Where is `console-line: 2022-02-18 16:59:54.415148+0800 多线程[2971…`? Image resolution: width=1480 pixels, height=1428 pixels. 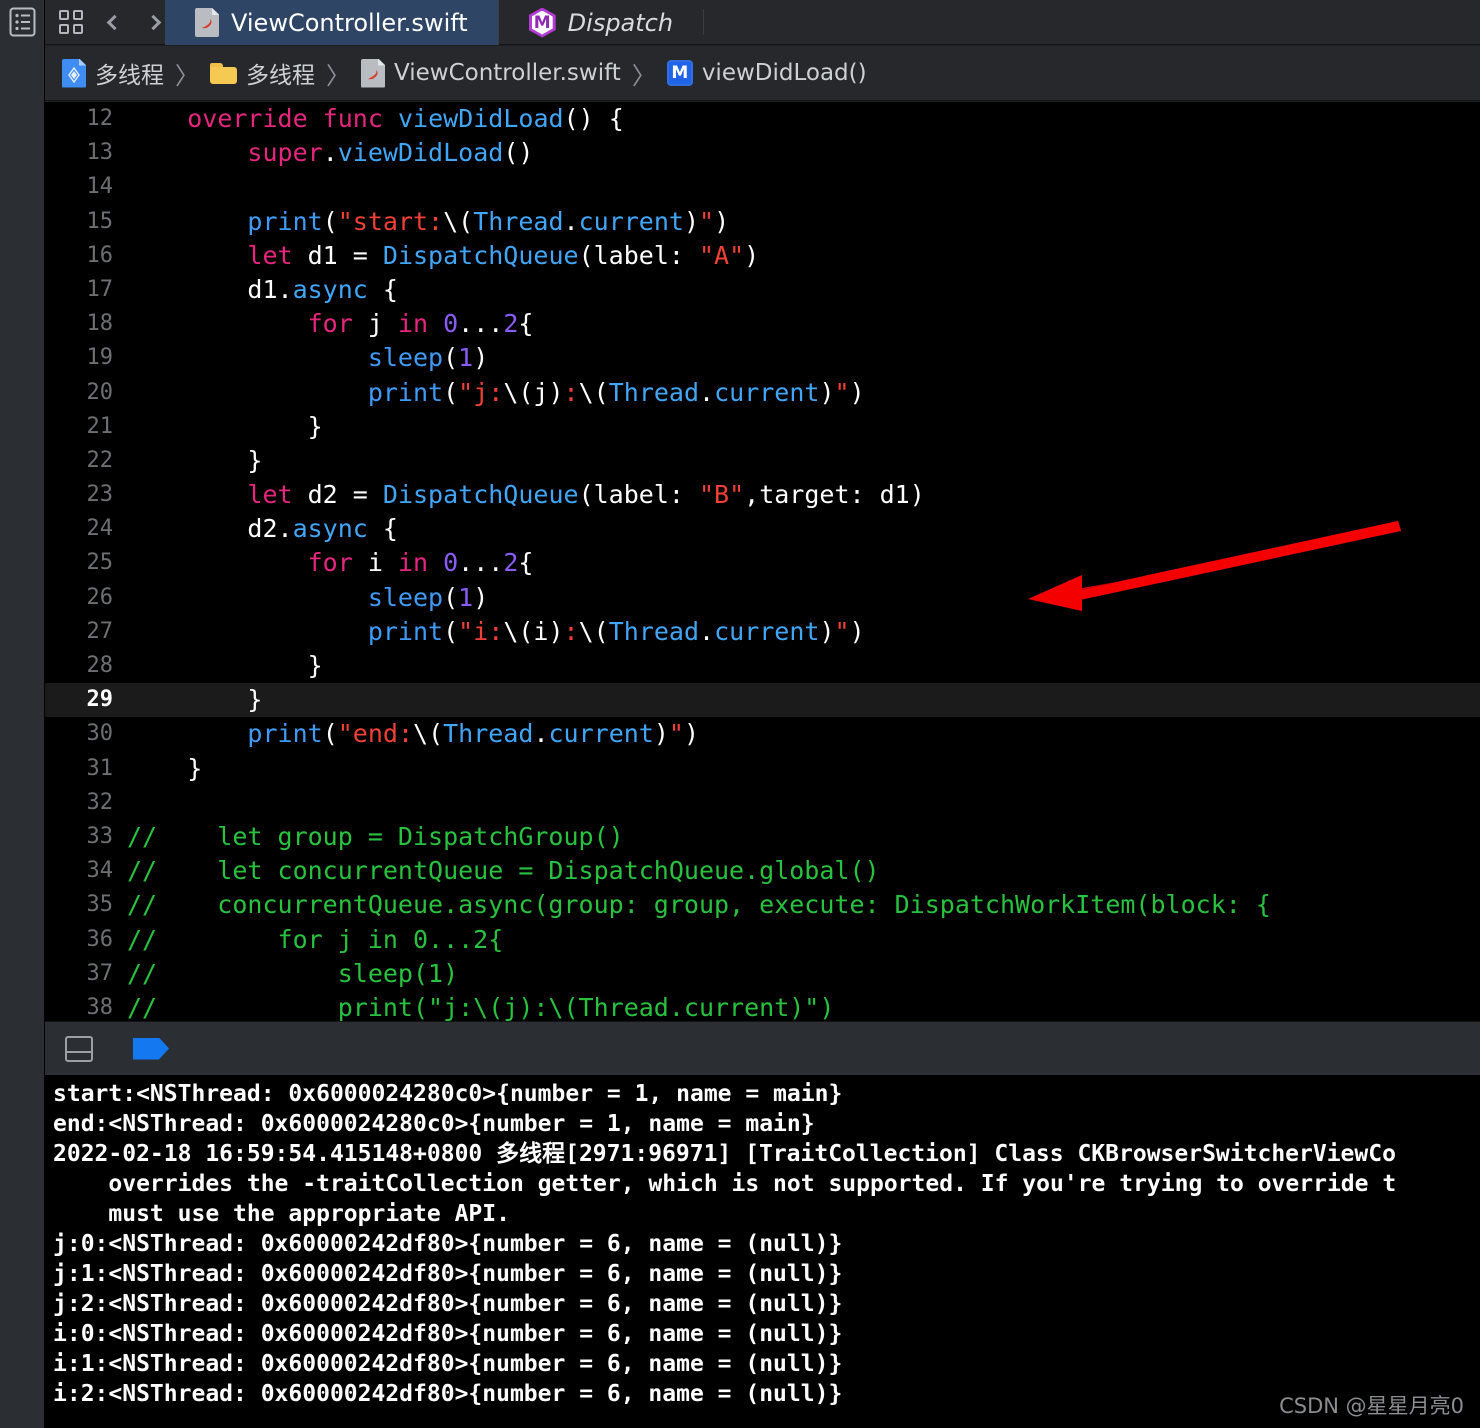
console-line: 2022-02-18 16:59:54.415148+0800 多线程[2971… is located at coordinates (724, 1154).